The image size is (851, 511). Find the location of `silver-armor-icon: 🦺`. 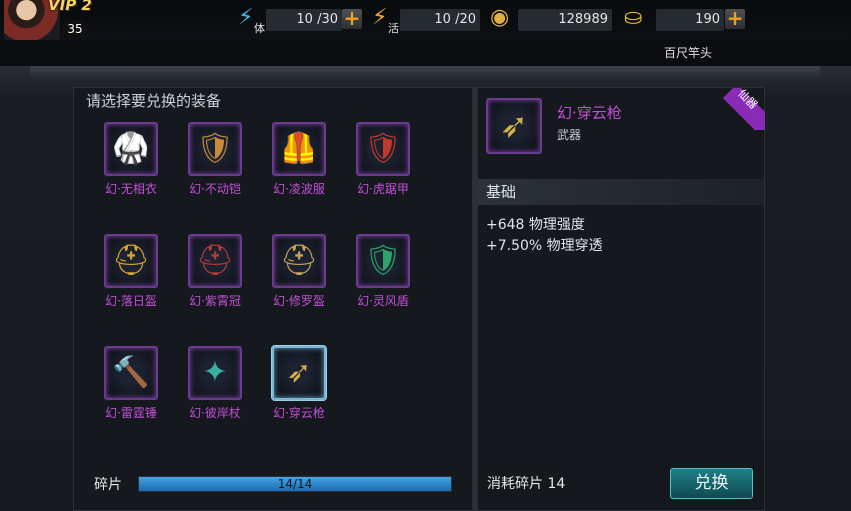

silver-armor-icon: 🦺 is located at coordinates (299, 148).